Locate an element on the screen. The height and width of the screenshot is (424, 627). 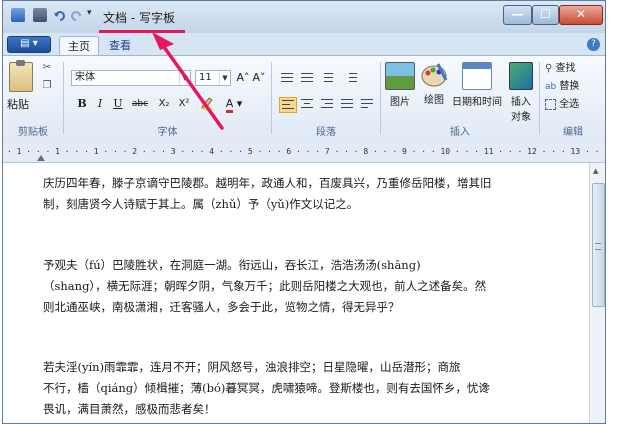
shrink-font-button: A˅ is located at coordinates (259, 78).